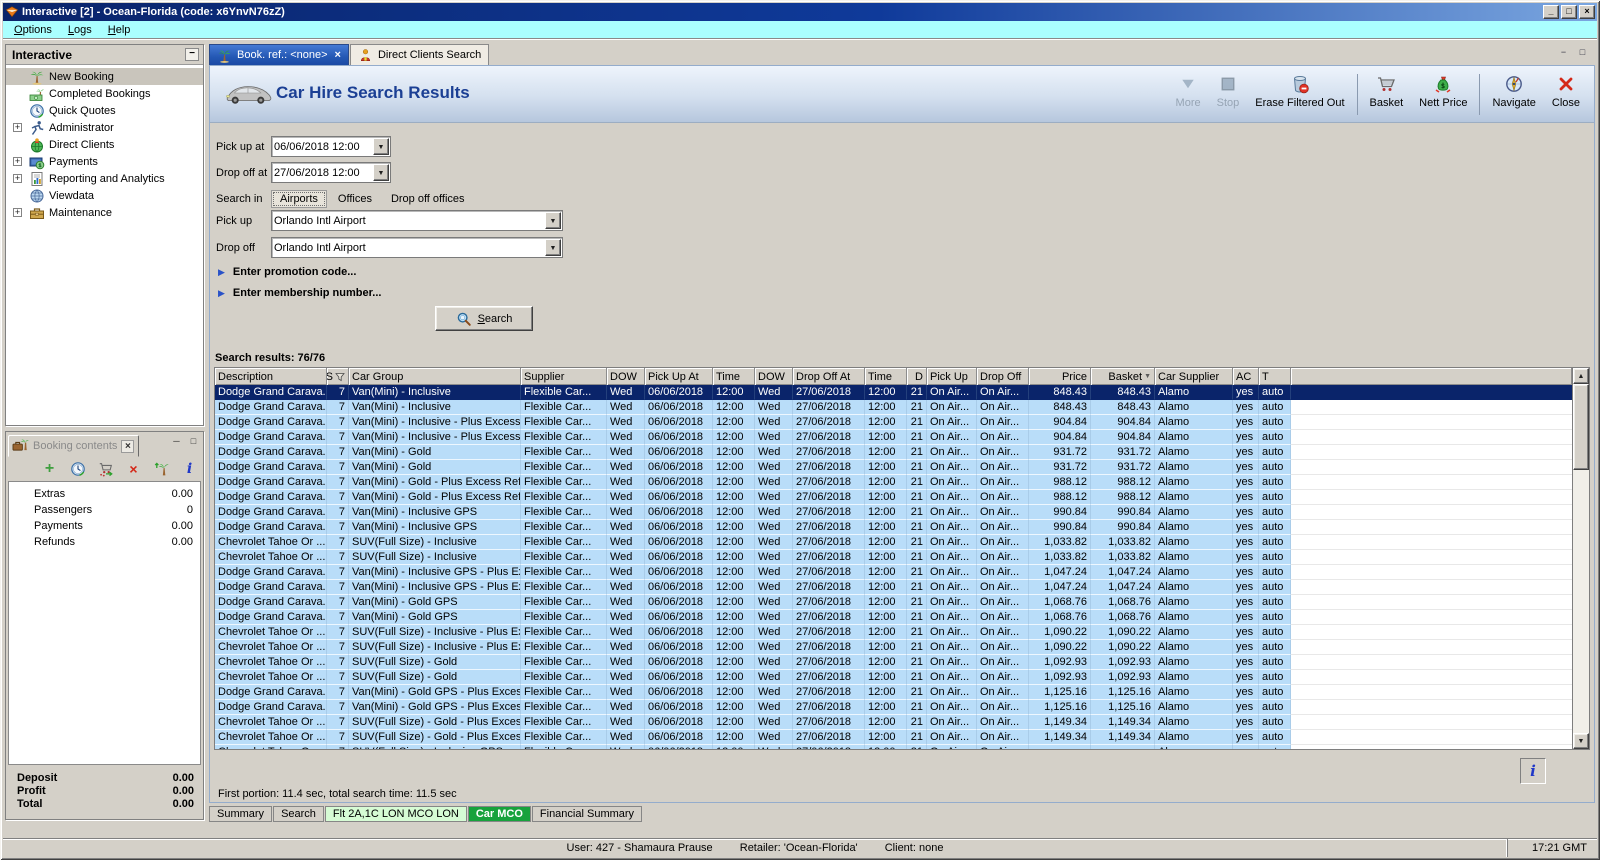  I want to click on minimize-button: _, so click(1551, 12).